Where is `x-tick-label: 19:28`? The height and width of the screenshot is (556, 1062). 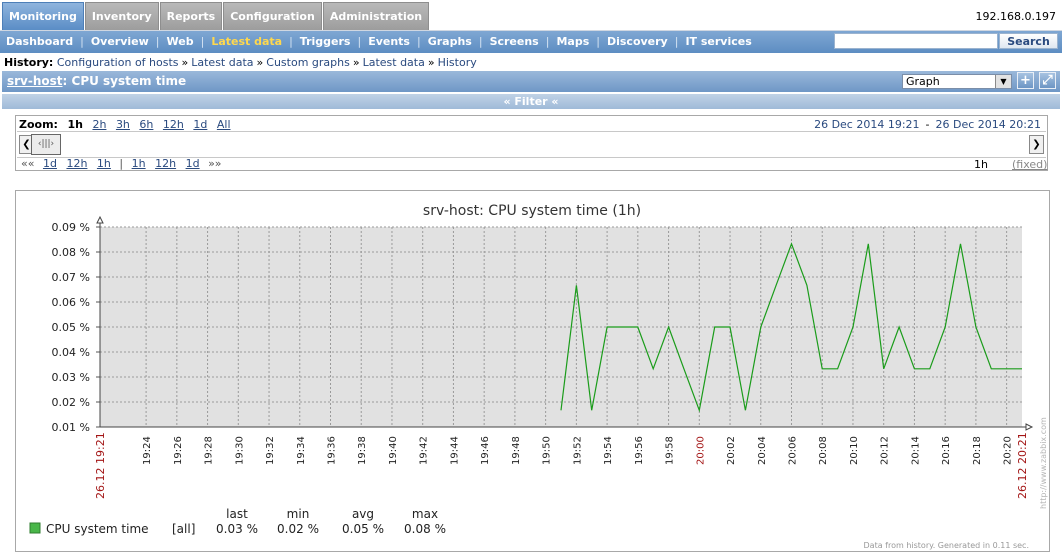 x-tick-label: 19:28 is located at coordinates (209, 450).